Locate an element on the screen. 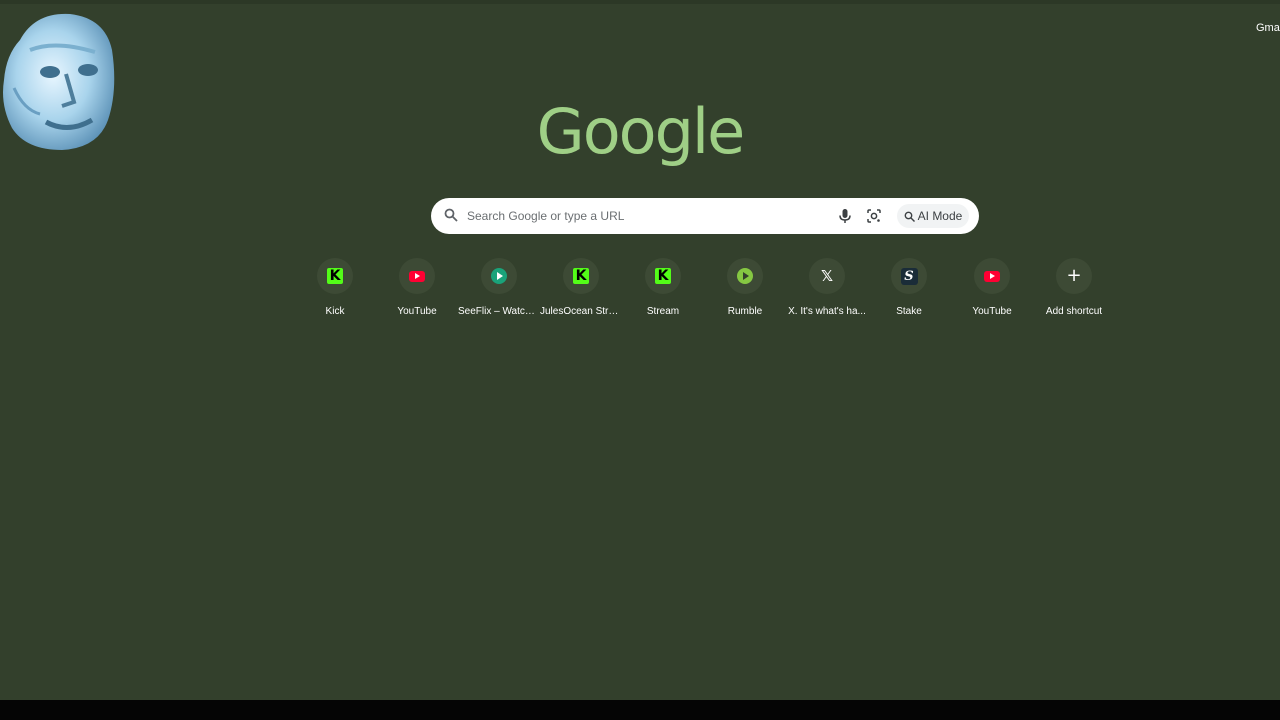 The image size is (1280, 720). shortcut-tile: Rumble is located at coordinates (745, 291).